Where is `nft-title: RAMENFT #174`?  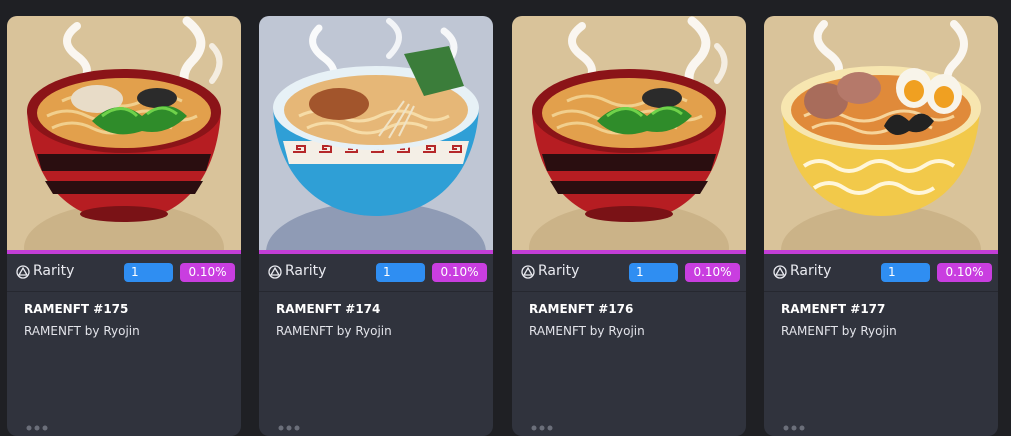 nft-title: RAMENFT #174 is located at coordinates (328, 309).